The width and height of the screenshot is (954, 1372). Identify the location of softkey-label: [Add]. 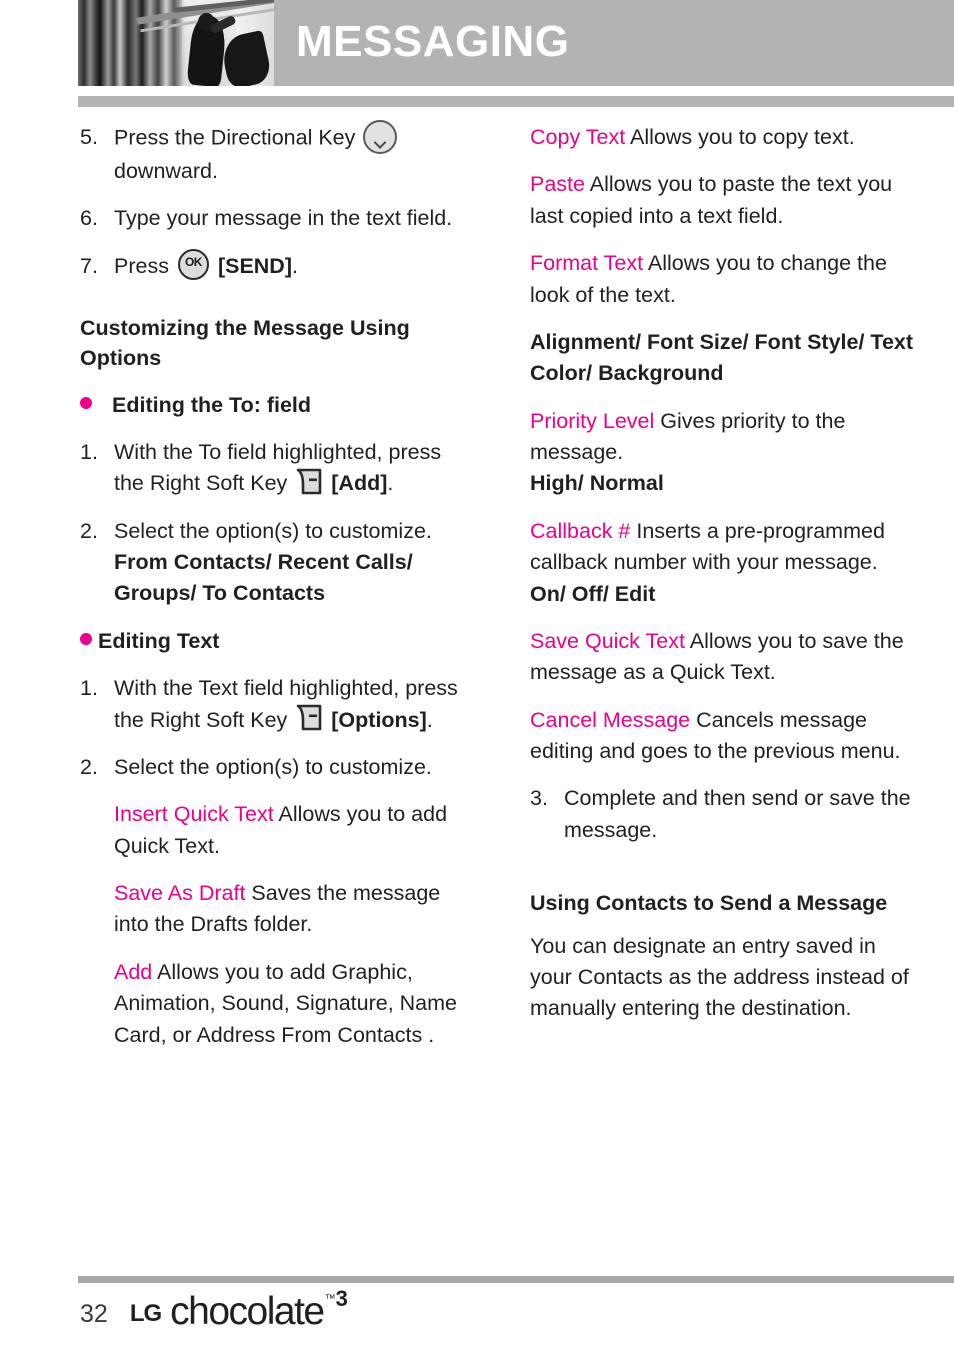
(359, 483).